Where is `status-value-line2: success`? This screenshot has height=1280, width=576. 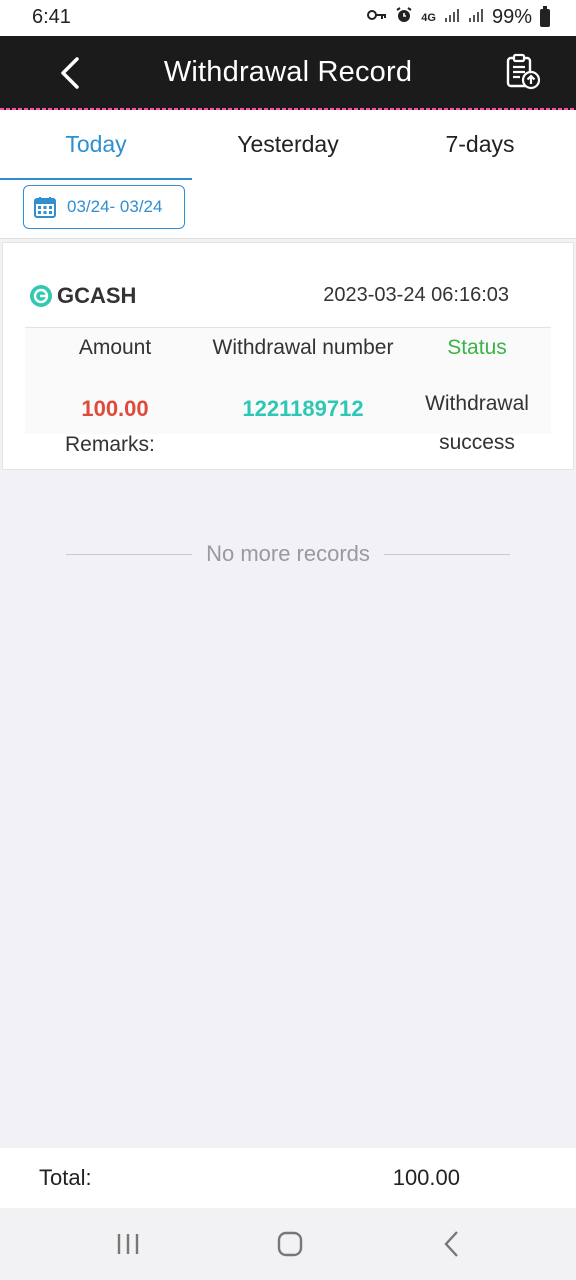
status-value-line2: success is located at coordinates (477, 442).